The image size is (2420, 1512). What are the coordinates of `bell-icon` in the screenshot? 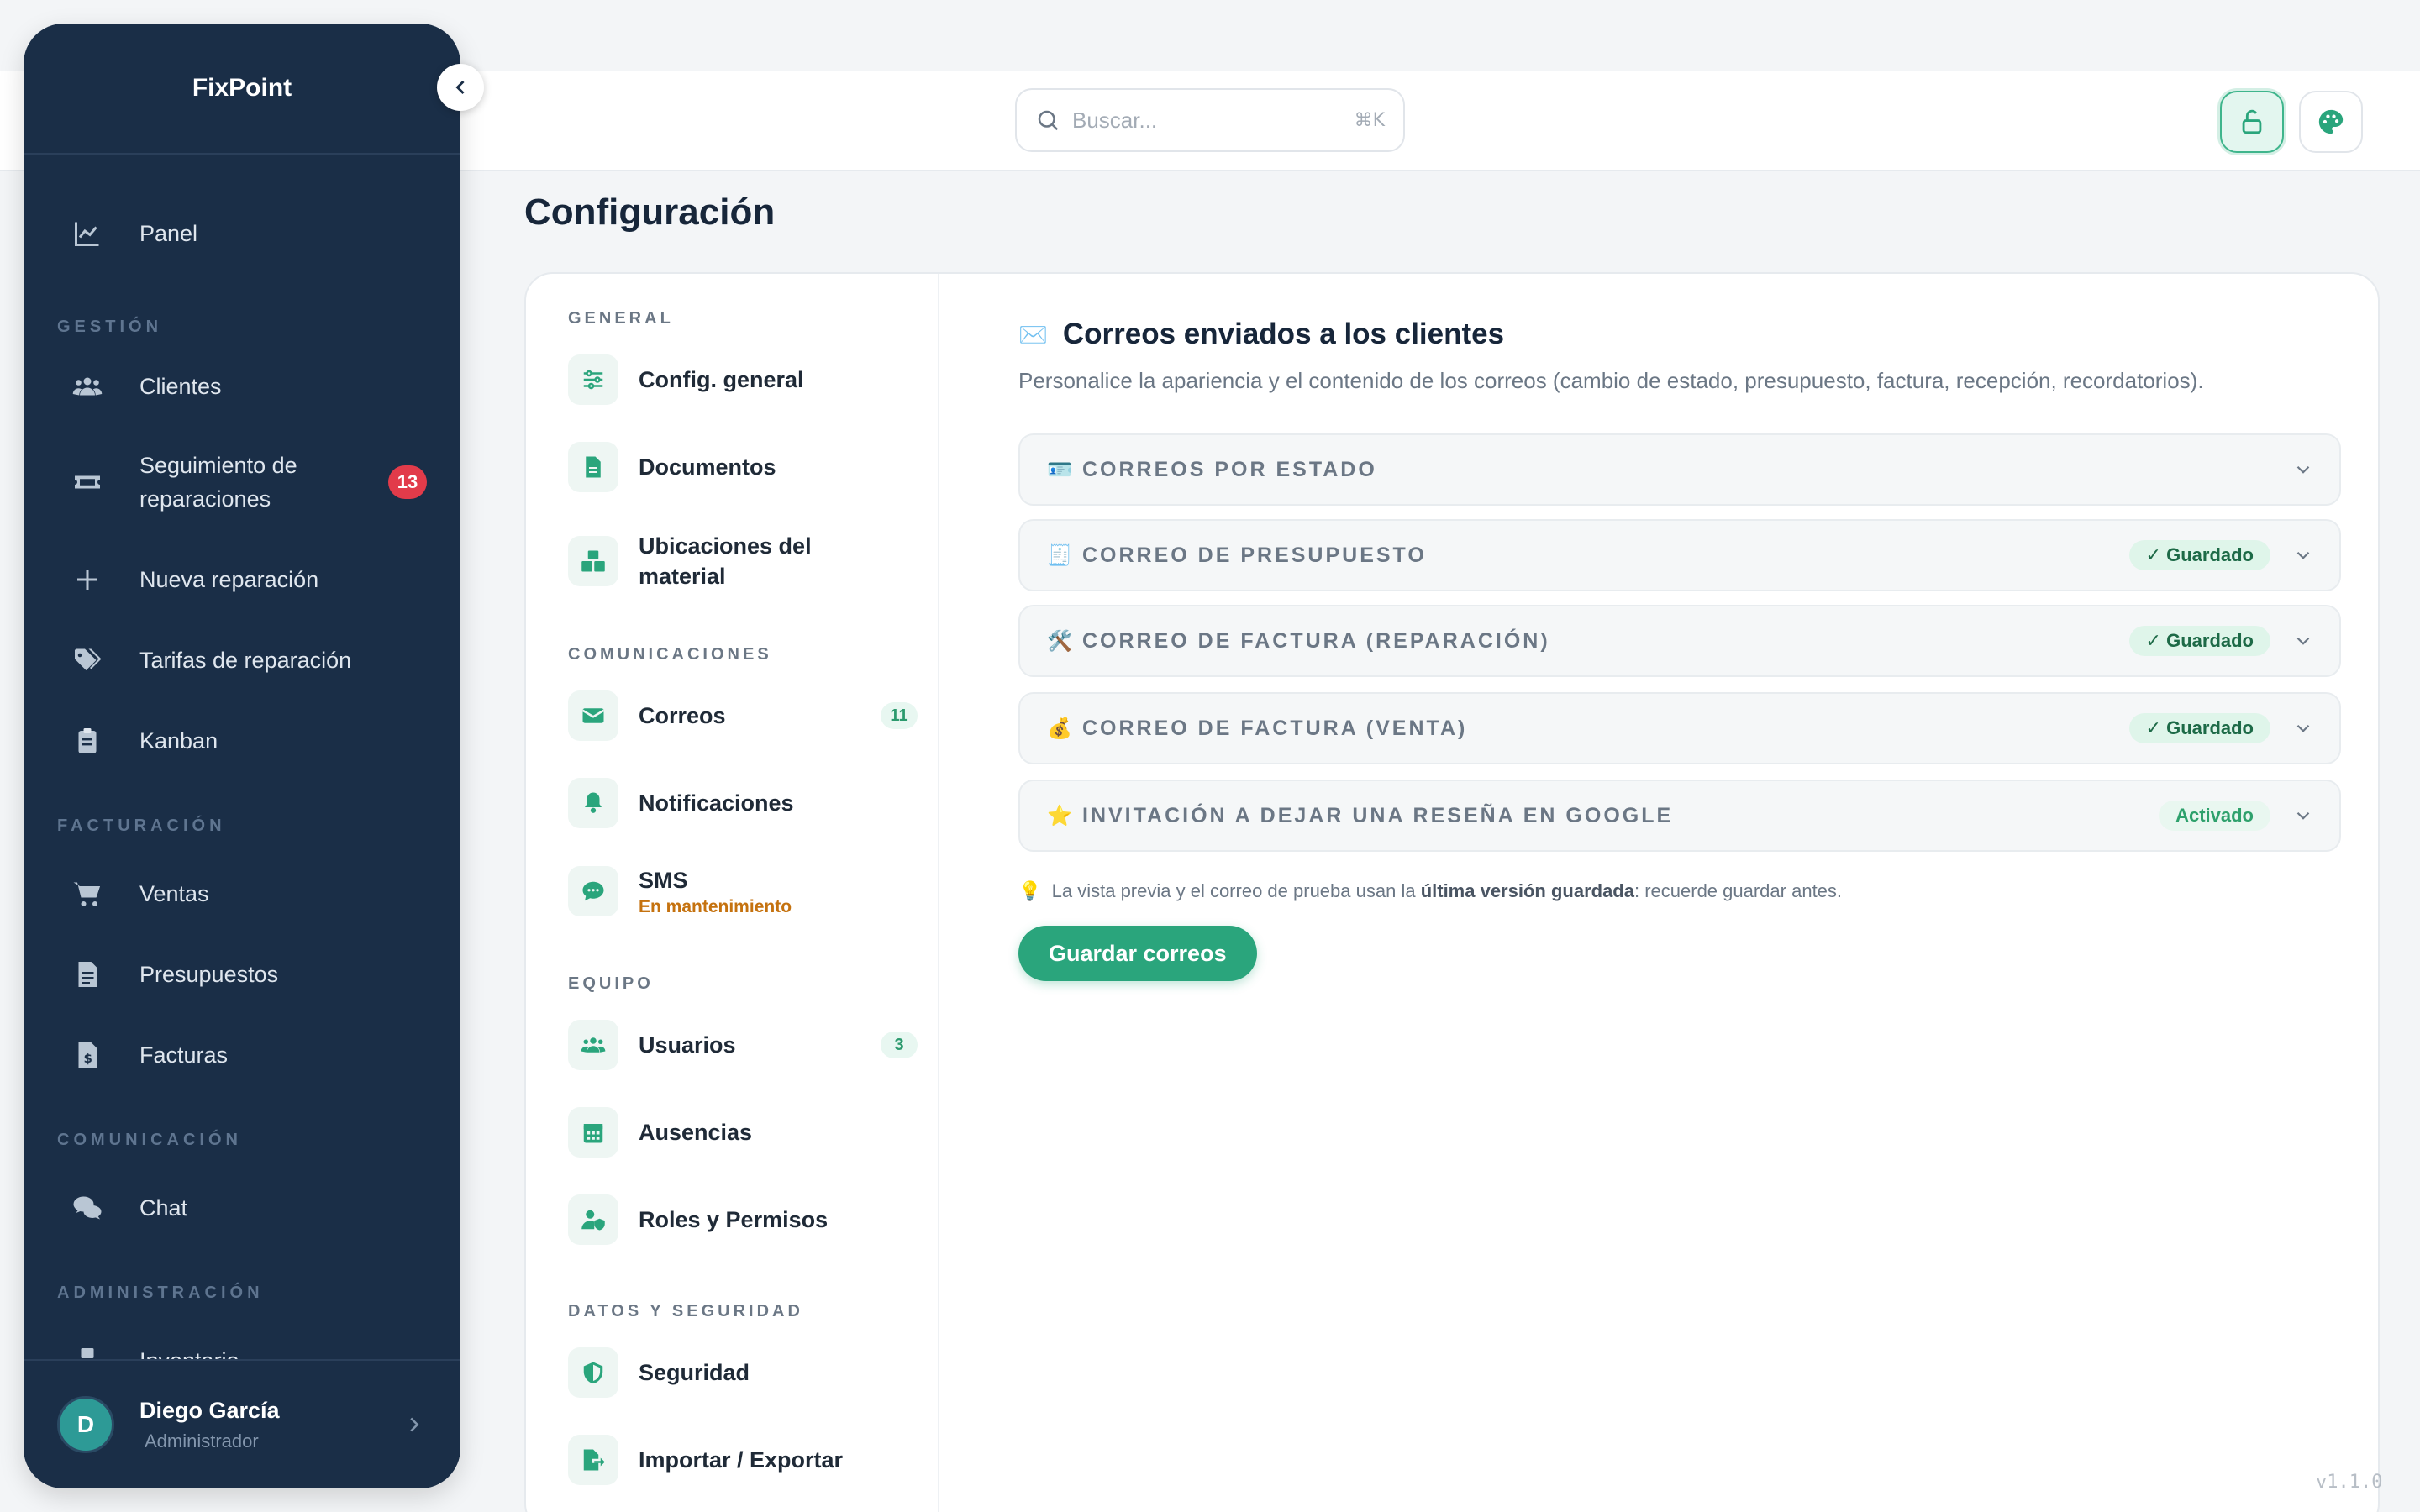 It's located at (593, 803).